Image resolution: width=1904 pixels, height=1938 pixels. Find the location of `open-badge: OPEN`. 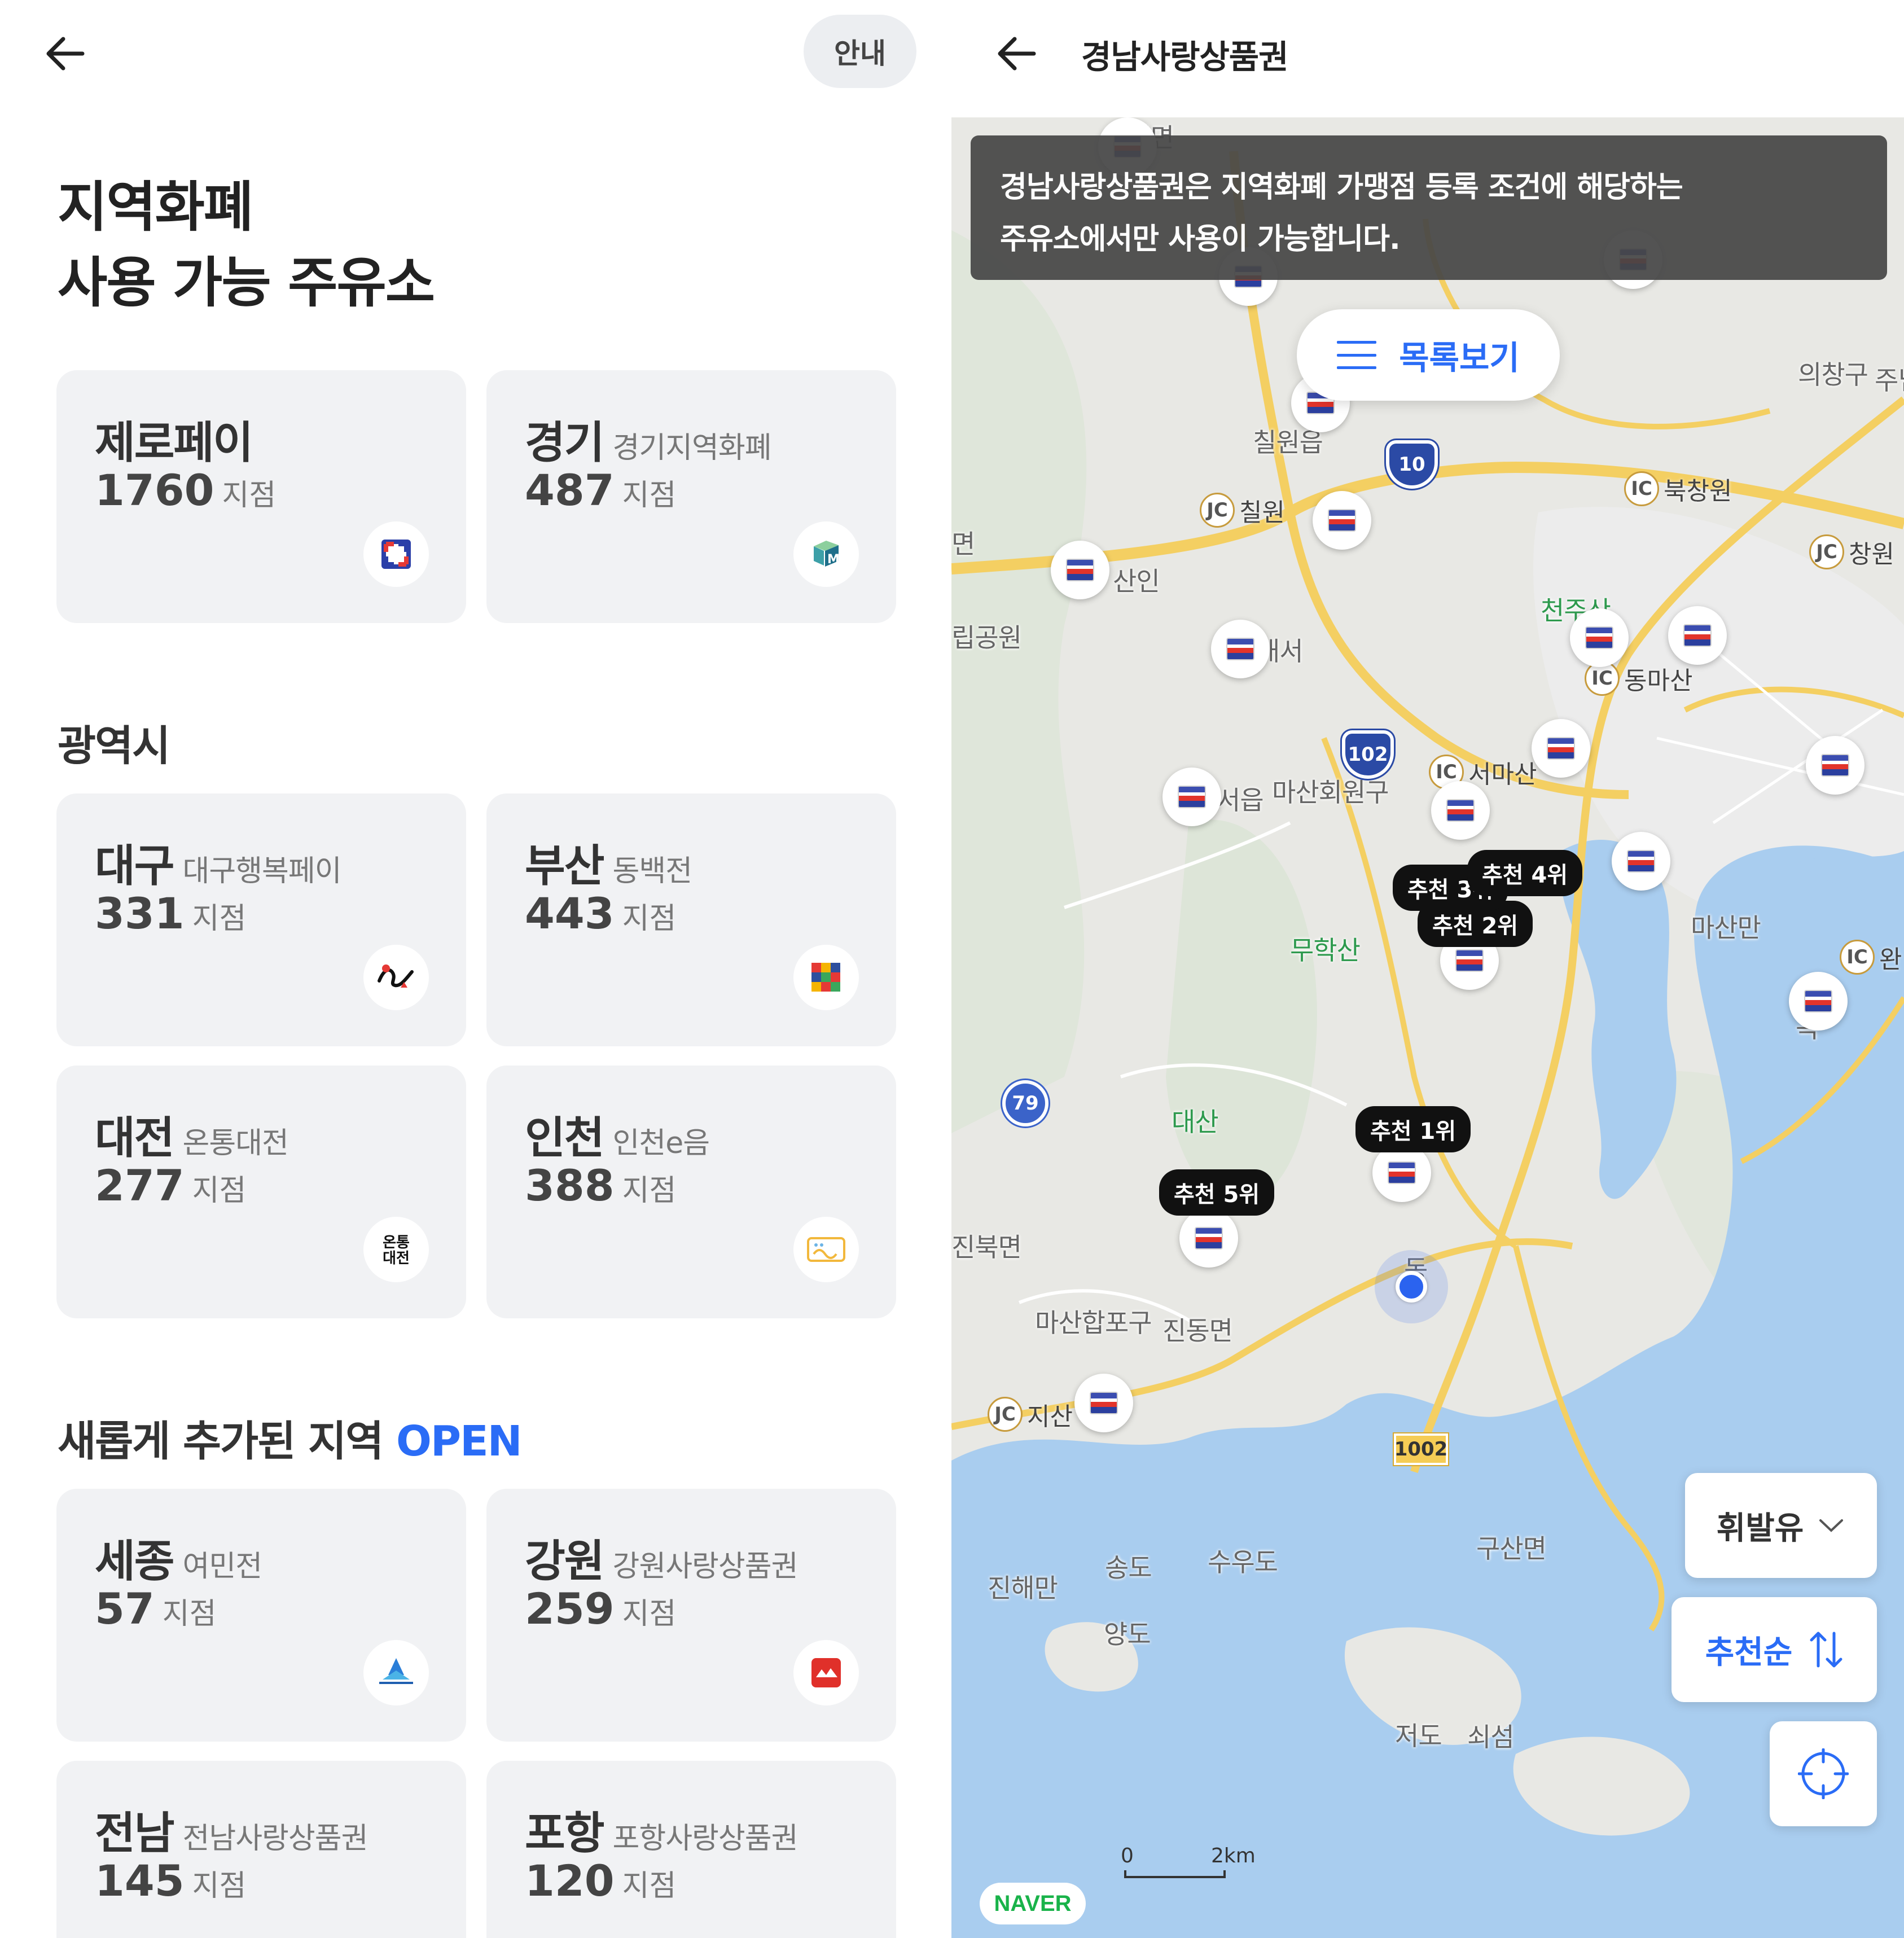

open-badge: OPEN is located at coordinates (459, 1441).